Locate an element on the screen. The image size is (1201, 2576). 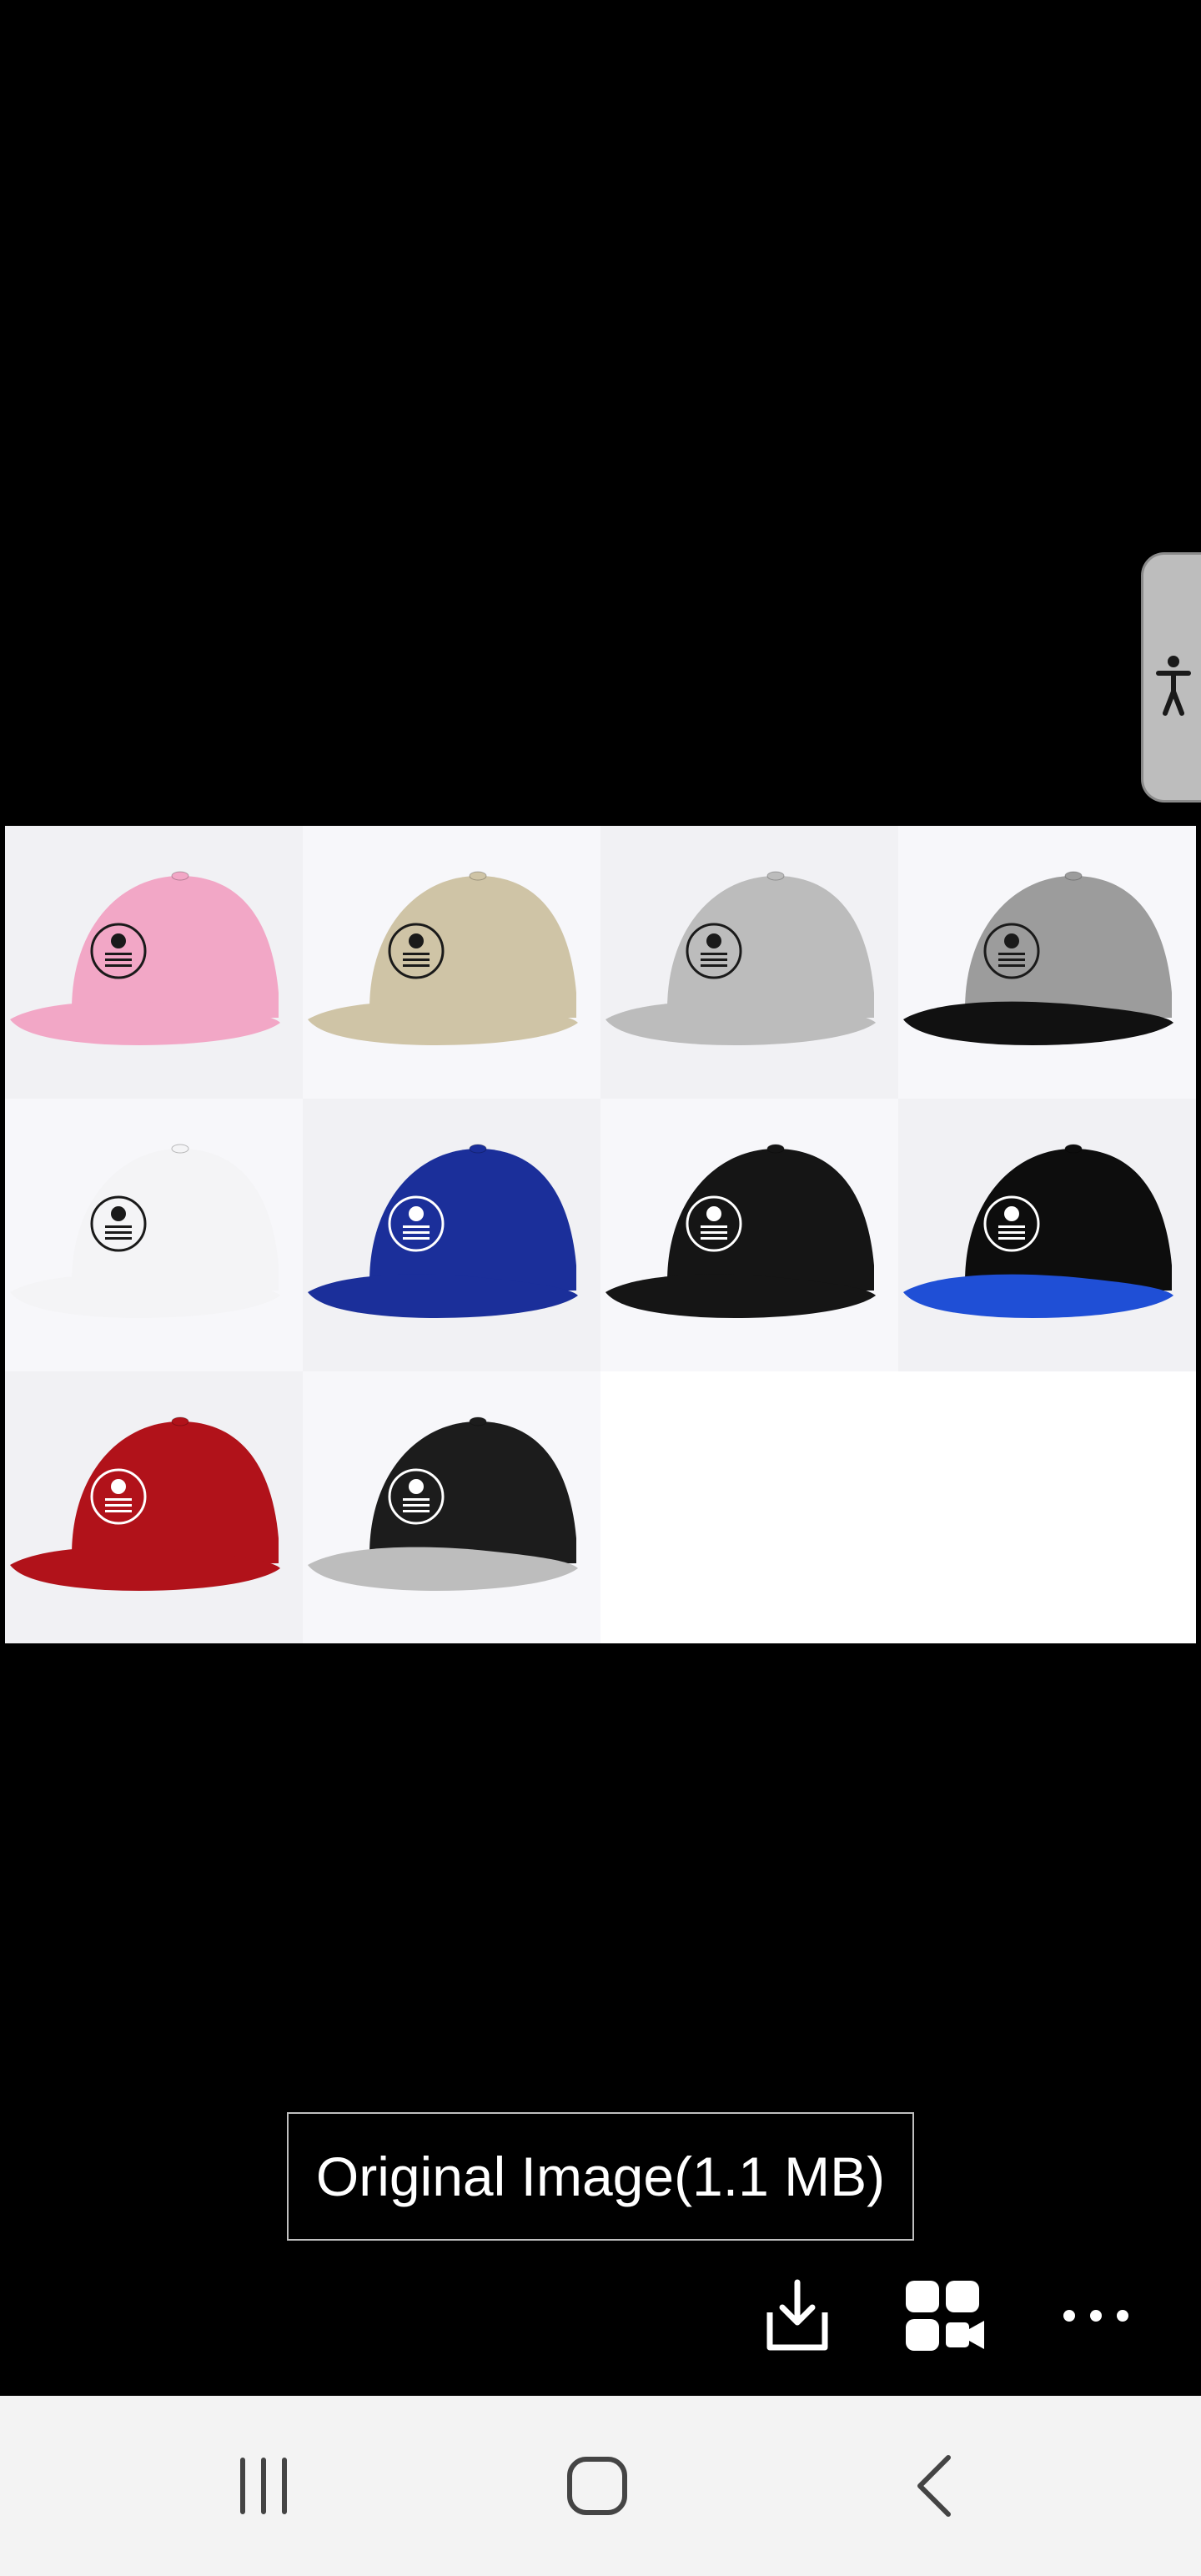
recent-apps-button is located at coordinates (264, 2486).